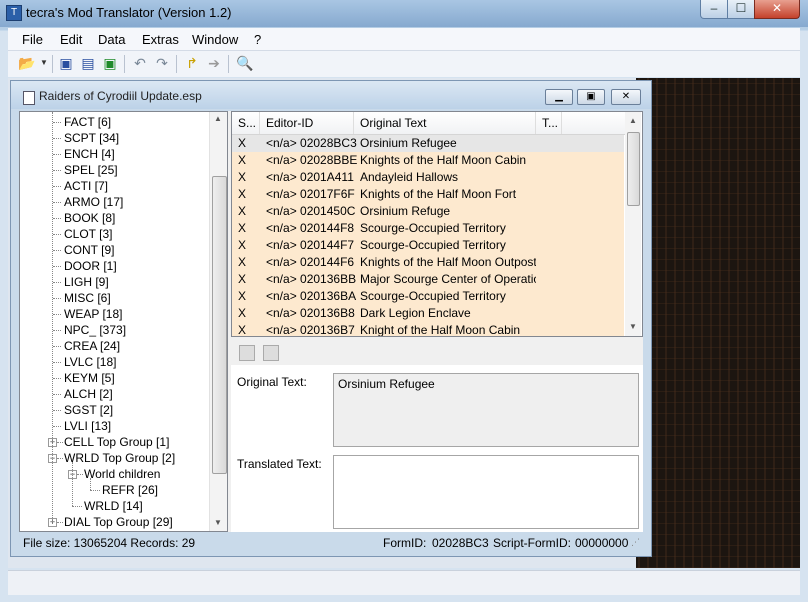 The height and width of the screenshot is (602, 808). Describe the element at coordinates (559, 97) in the screenshot. I see `document-minimize-button: ▁` at that location.